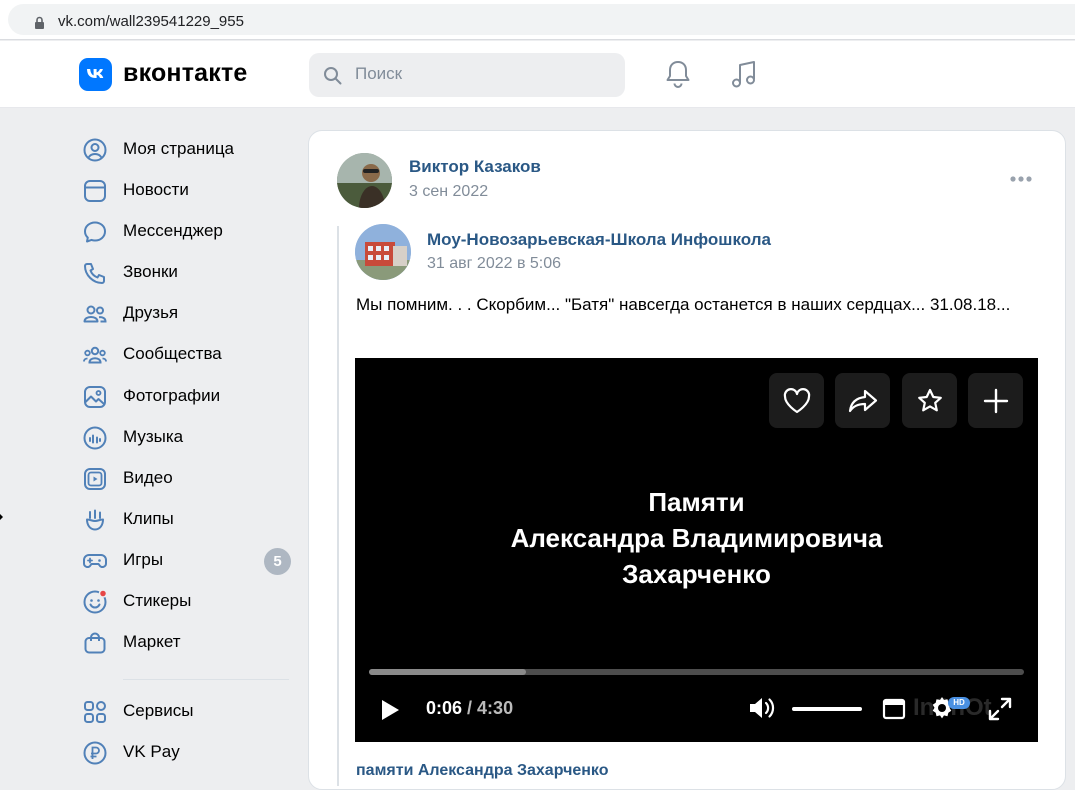  What do you see at coordinates (206, 679) in the screenshot?
I see `sidebar-divider` at bounding box center [206, 679].